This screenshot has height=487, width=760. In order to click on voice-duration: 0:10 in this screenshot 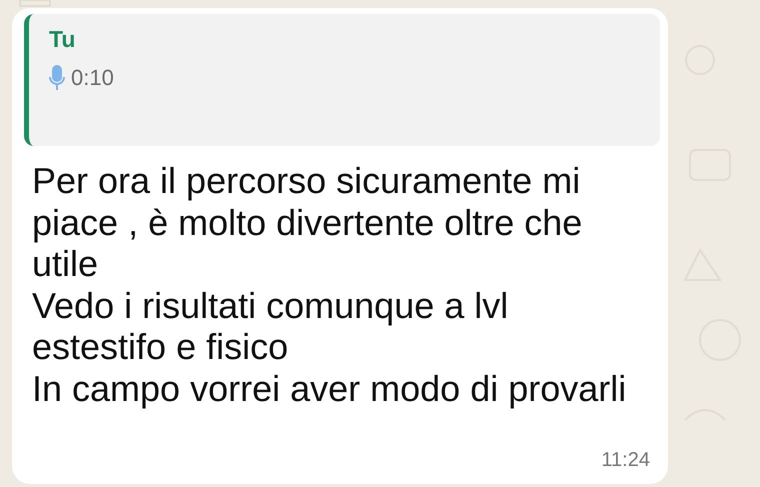, I will do `click(92, 78)`.